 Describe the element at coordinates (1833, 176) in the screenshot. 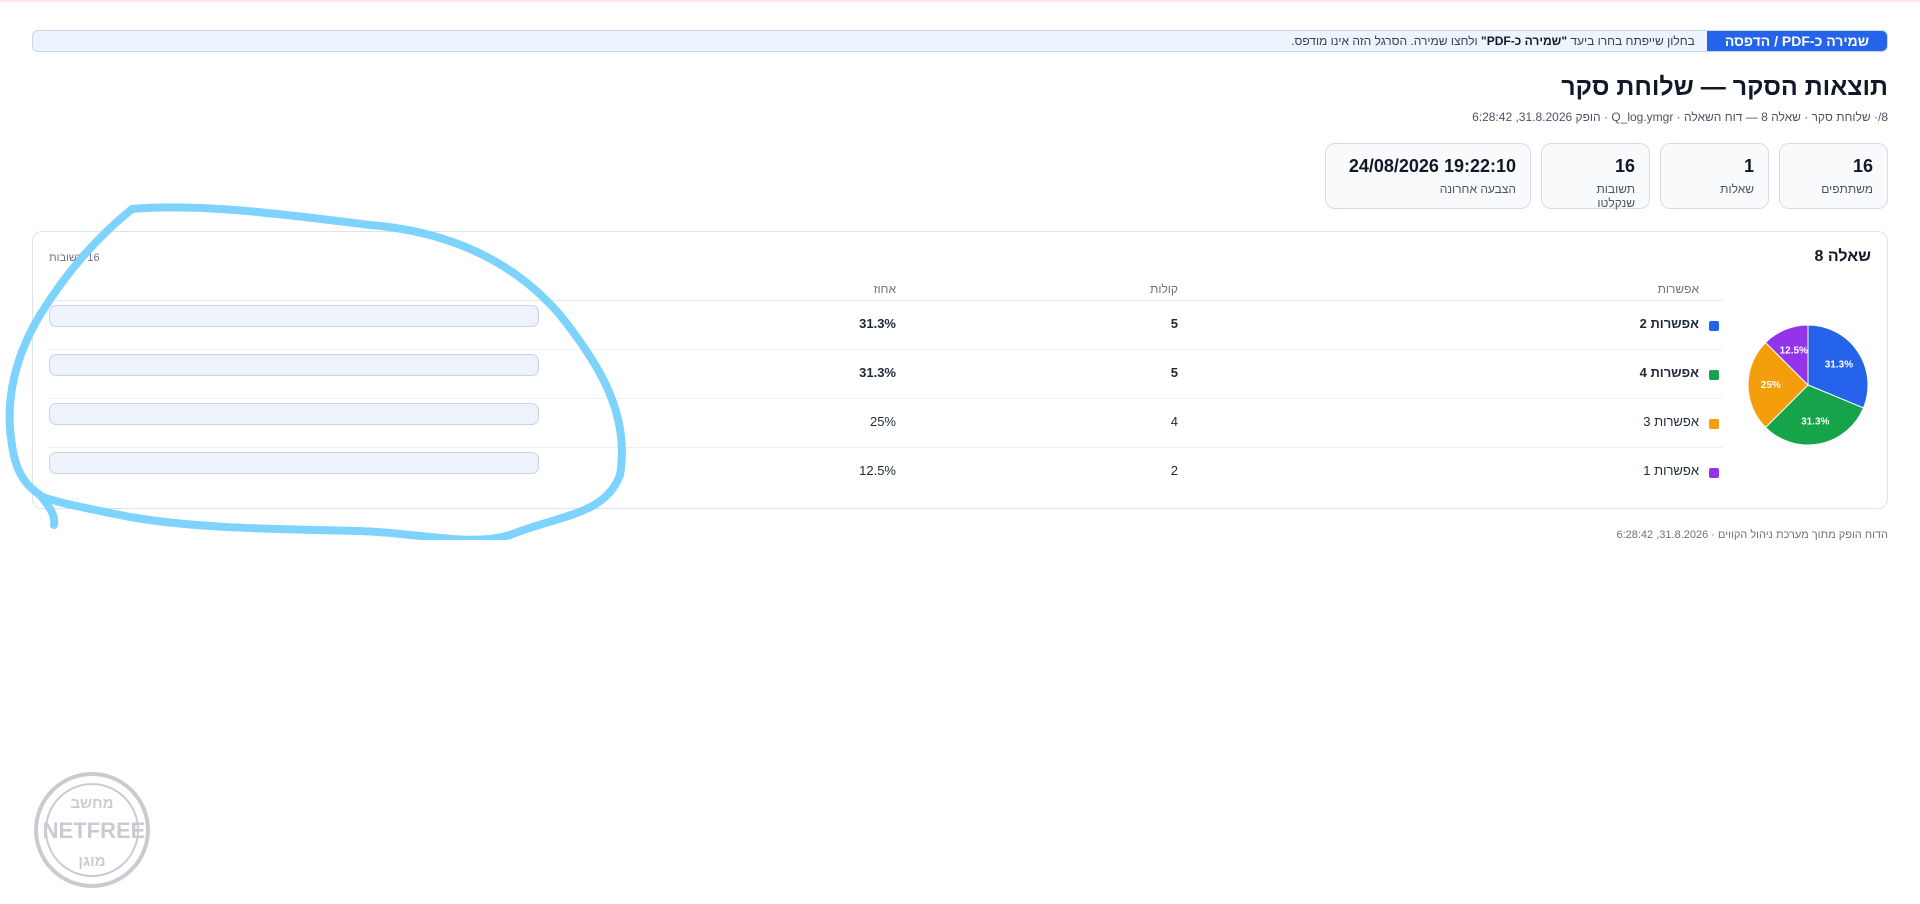

I see `kpi-participants: 16 משתתפים` at that location.